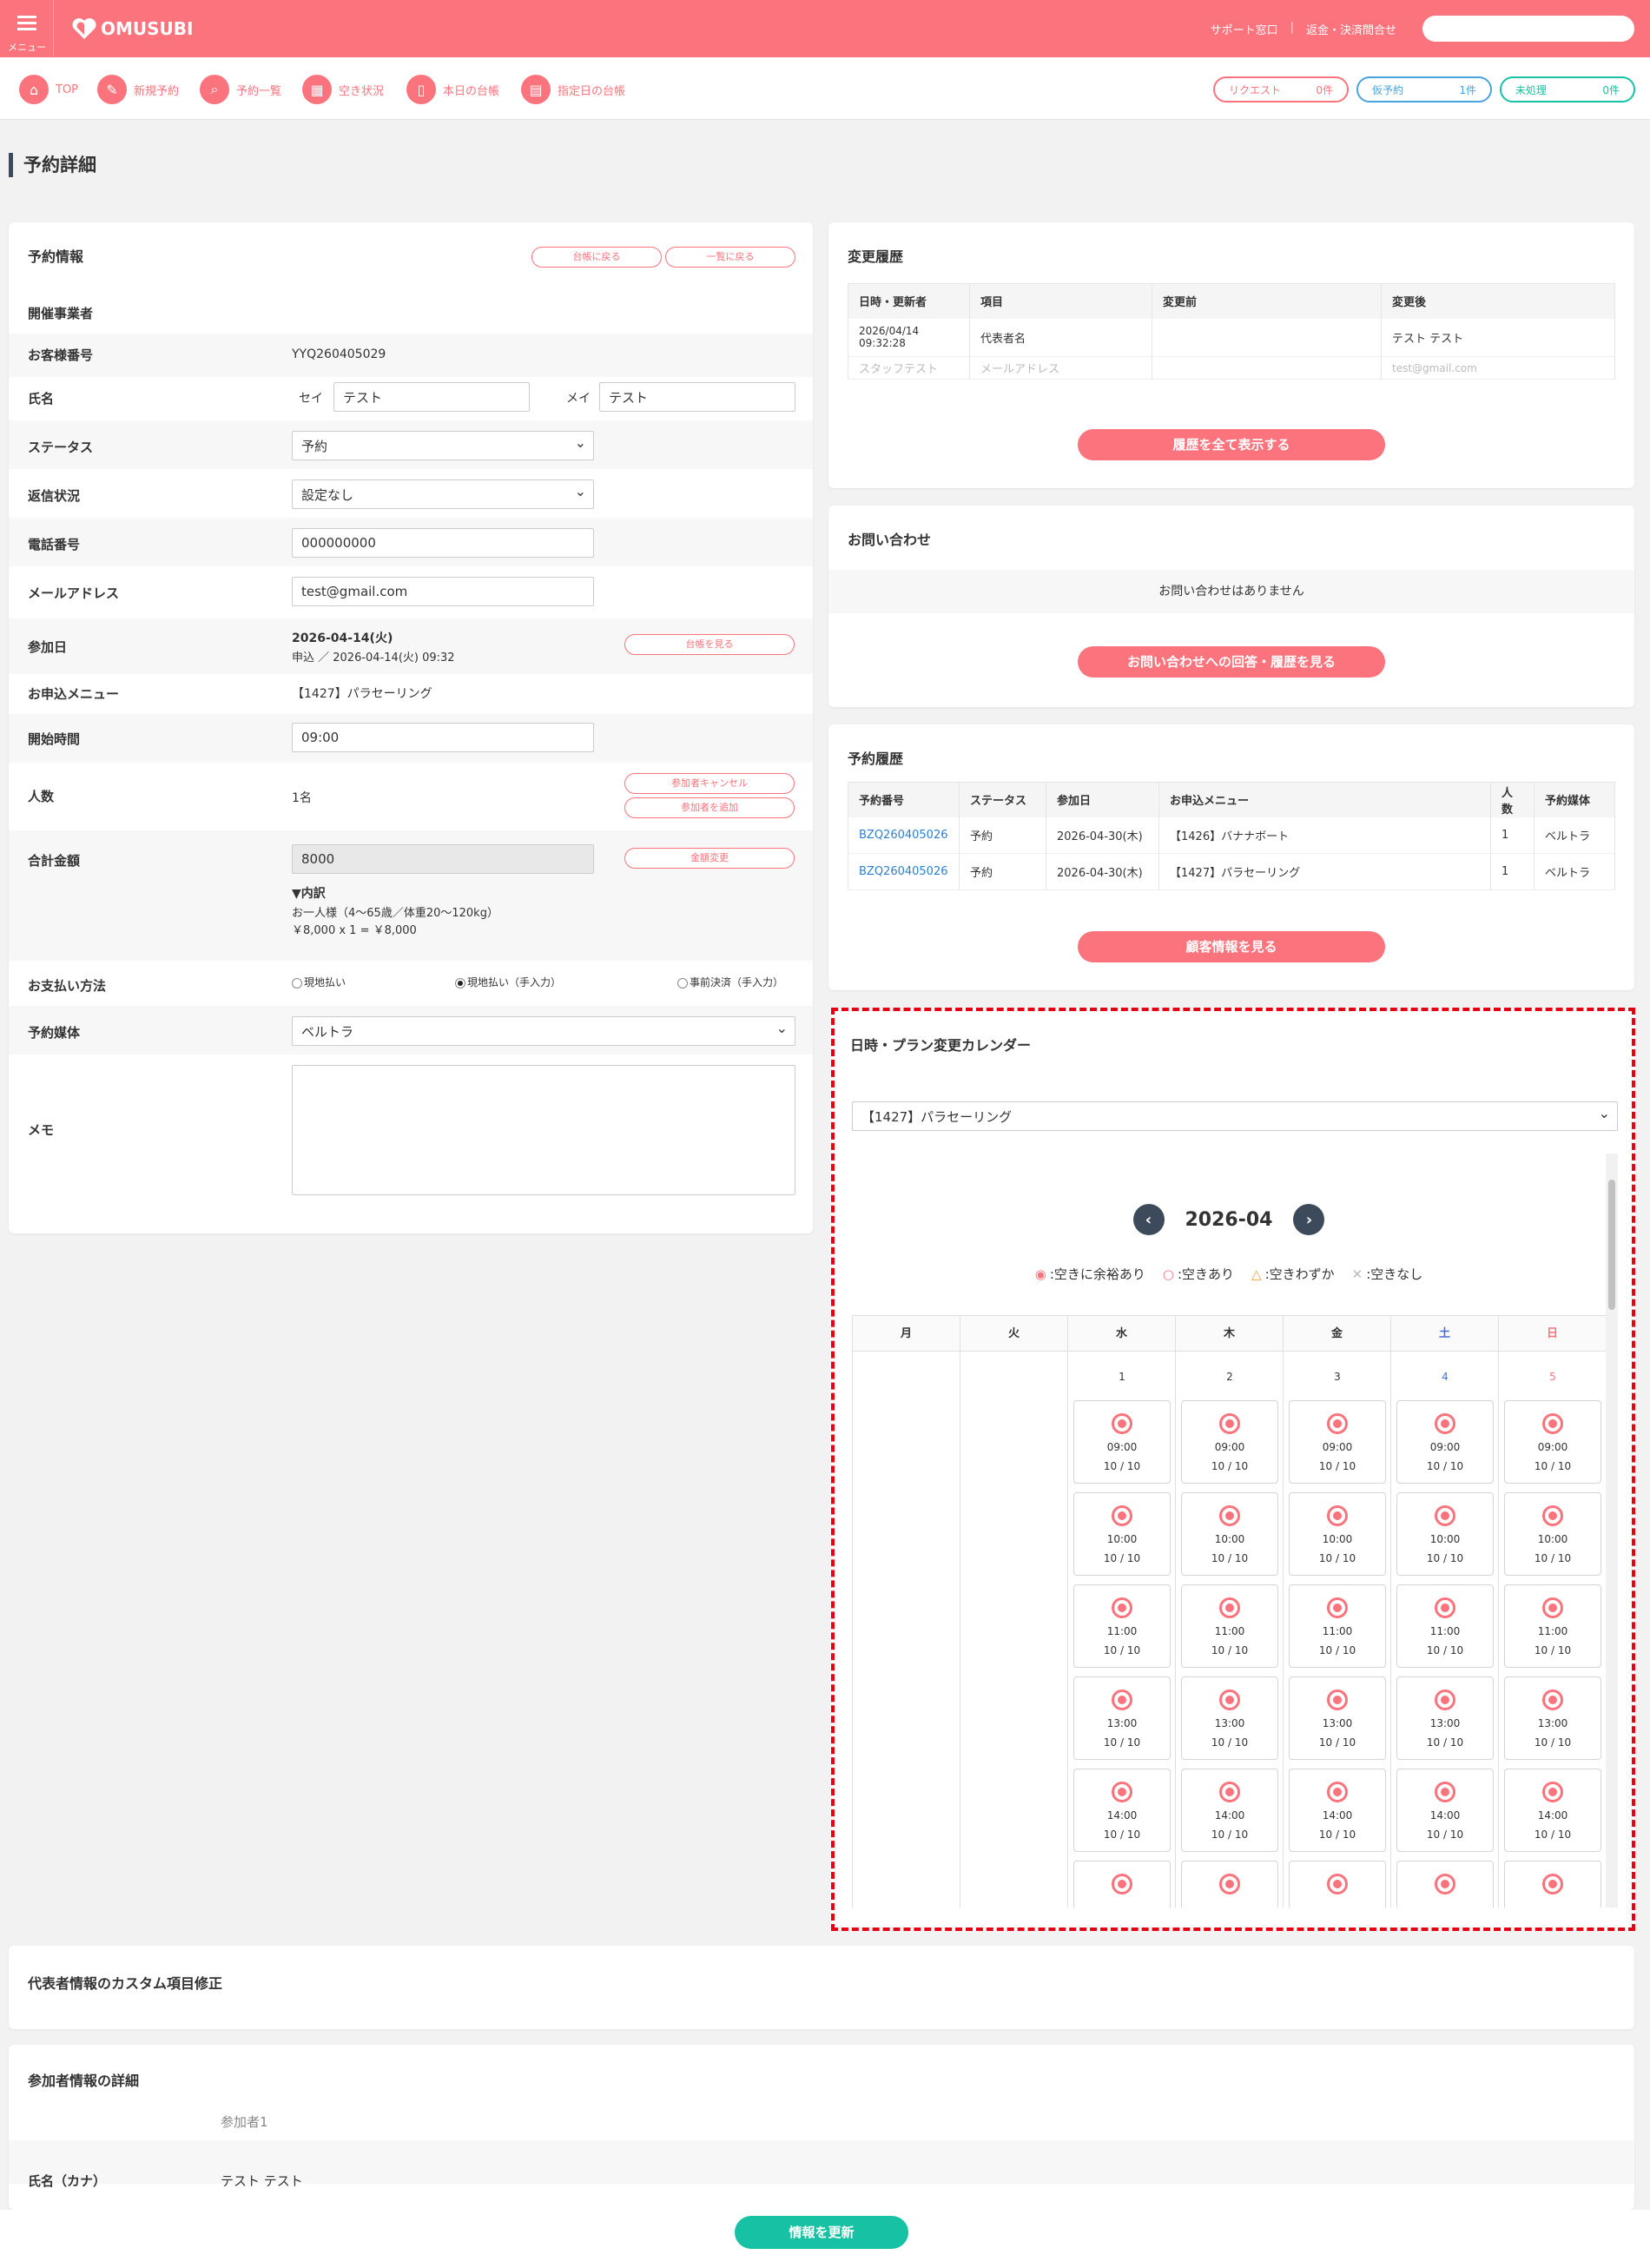 The image size is (1650, 2268). Describe the element at coordinates (1235, 1116) in the screenshot. I see `plan-select: 【1427】パラセーリング` at that location.